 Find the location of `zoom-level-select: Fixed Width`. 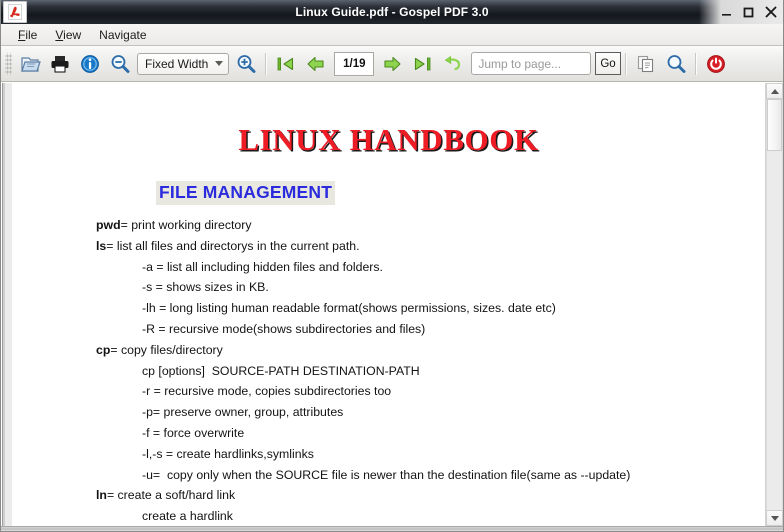

zoom-level-select: Fixed Width is located at coordinates (183, 63).